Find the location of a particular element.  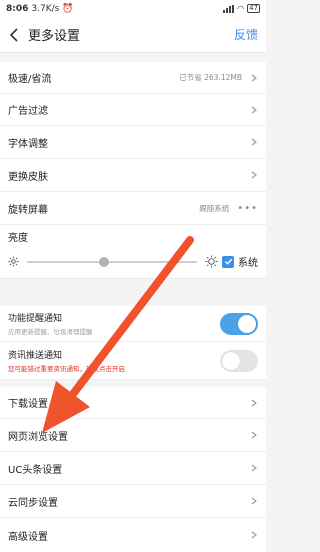

download-settings-label: 下载设置 is located at coordinates (28, 404).